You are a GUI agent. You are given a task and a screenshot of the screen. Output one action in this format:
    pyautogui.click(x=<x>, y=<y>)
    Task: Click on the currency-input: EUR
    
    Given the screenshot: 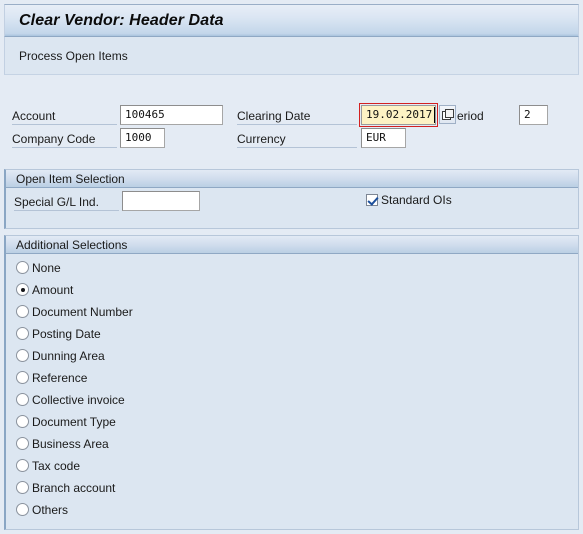 What is the action you would take?
    pyautogui.click(x=383, y=138)
    